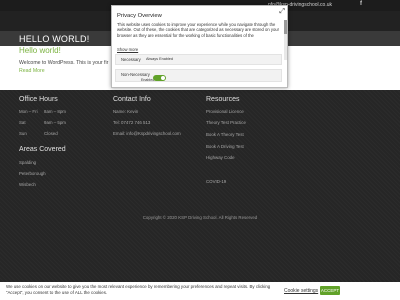 The width and height of the screenshot is (400, 300). I want to click on category-label: Necessary, so click(131, 59).